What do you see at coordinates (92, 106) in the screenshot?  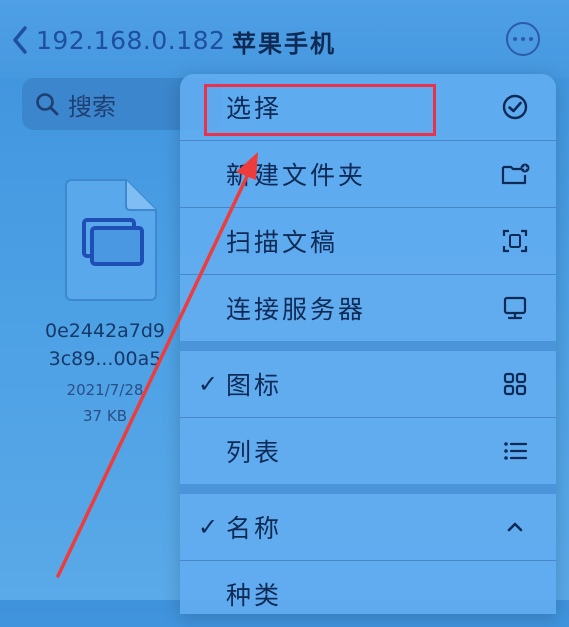 I see `search-placeholder: 搜索` at bounding box center [92, 106].